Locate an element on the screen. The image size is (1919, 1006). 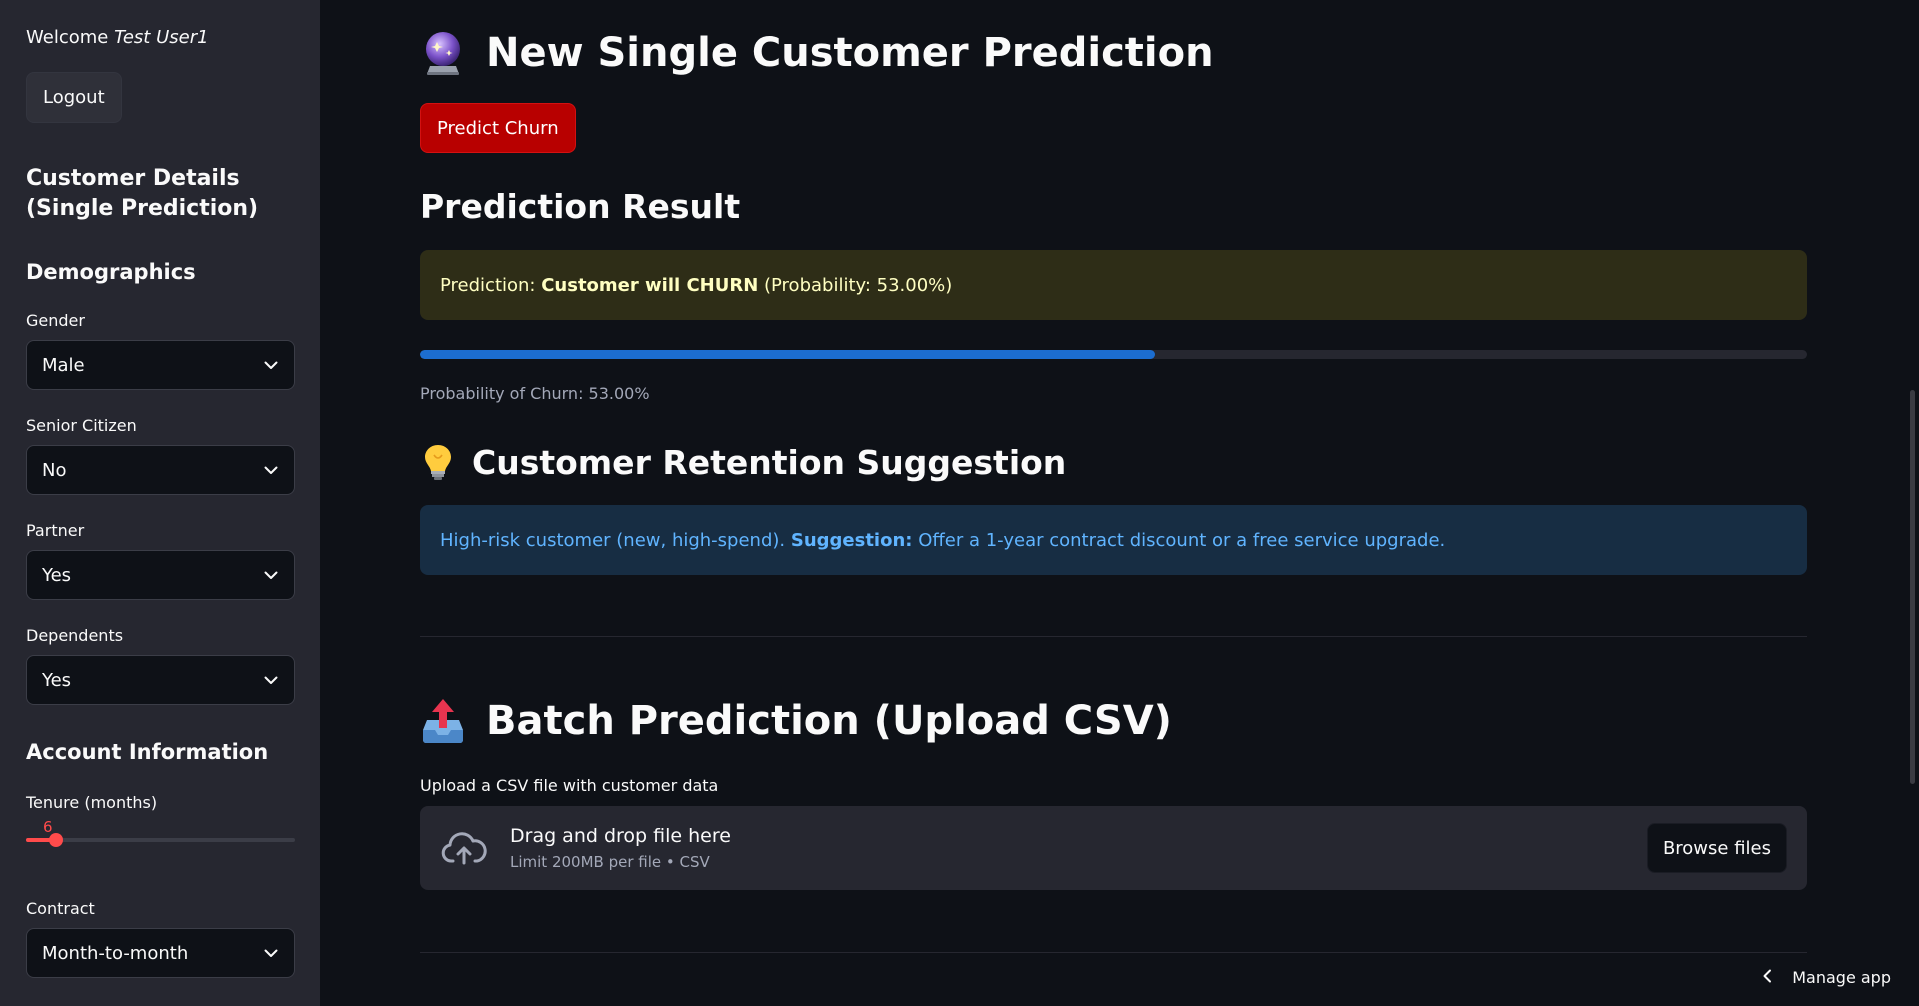
retention-prefix: High-risk customer (new, high-spend). is located at coordinates (615, 540).